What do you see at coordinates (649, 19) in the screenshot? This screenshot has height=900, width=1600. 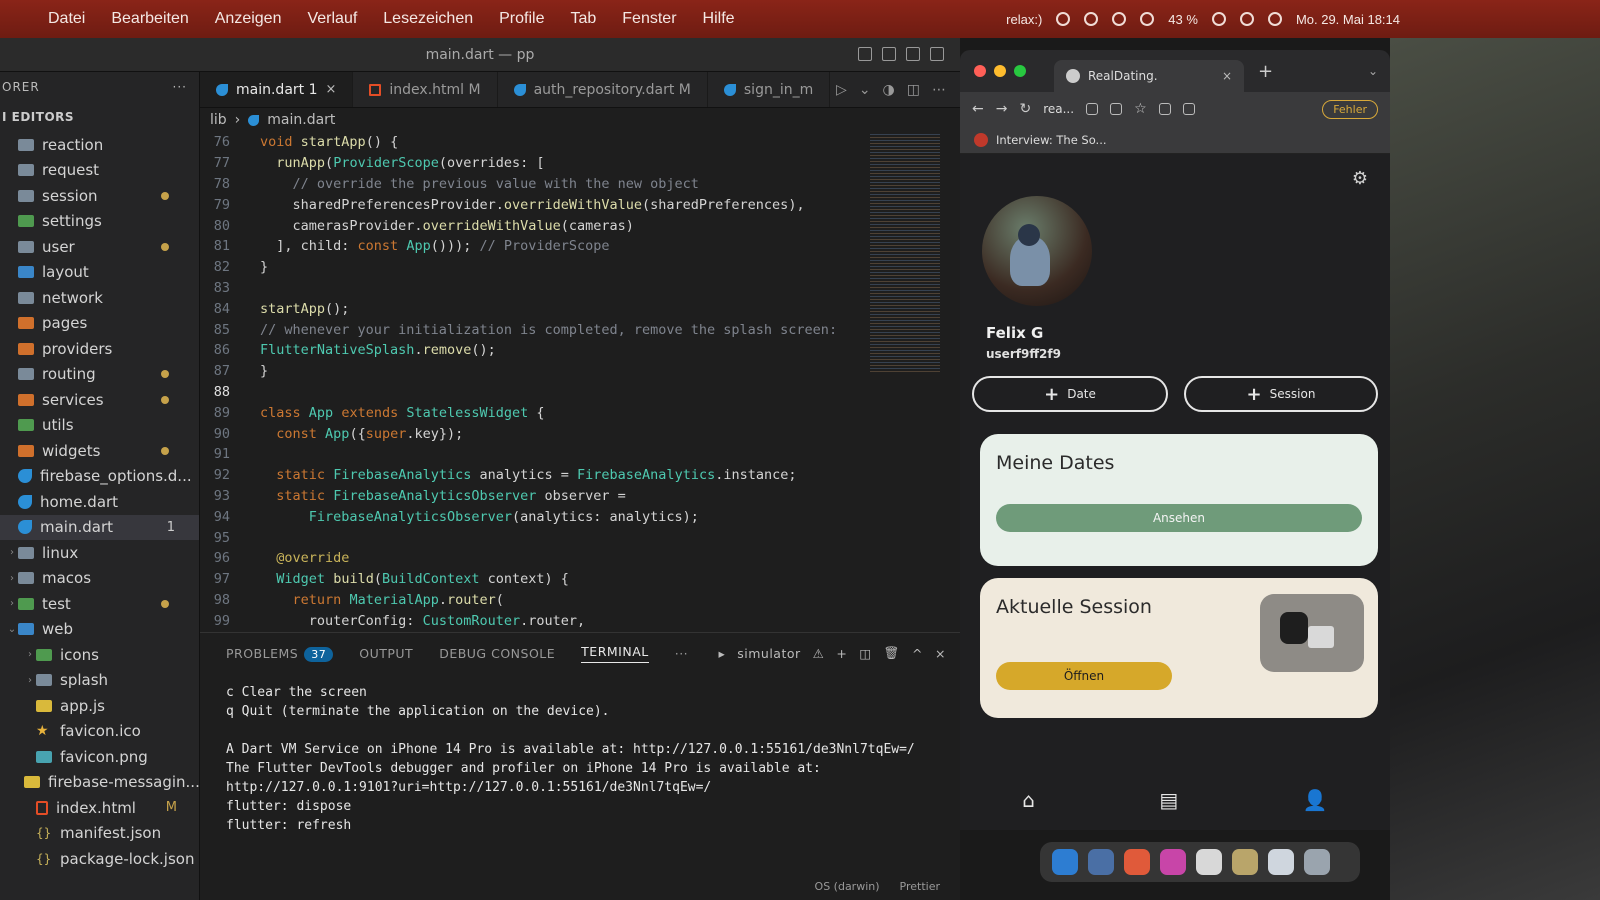 I see `menu-fenster: Fenster` at bounding box center [649, 19].